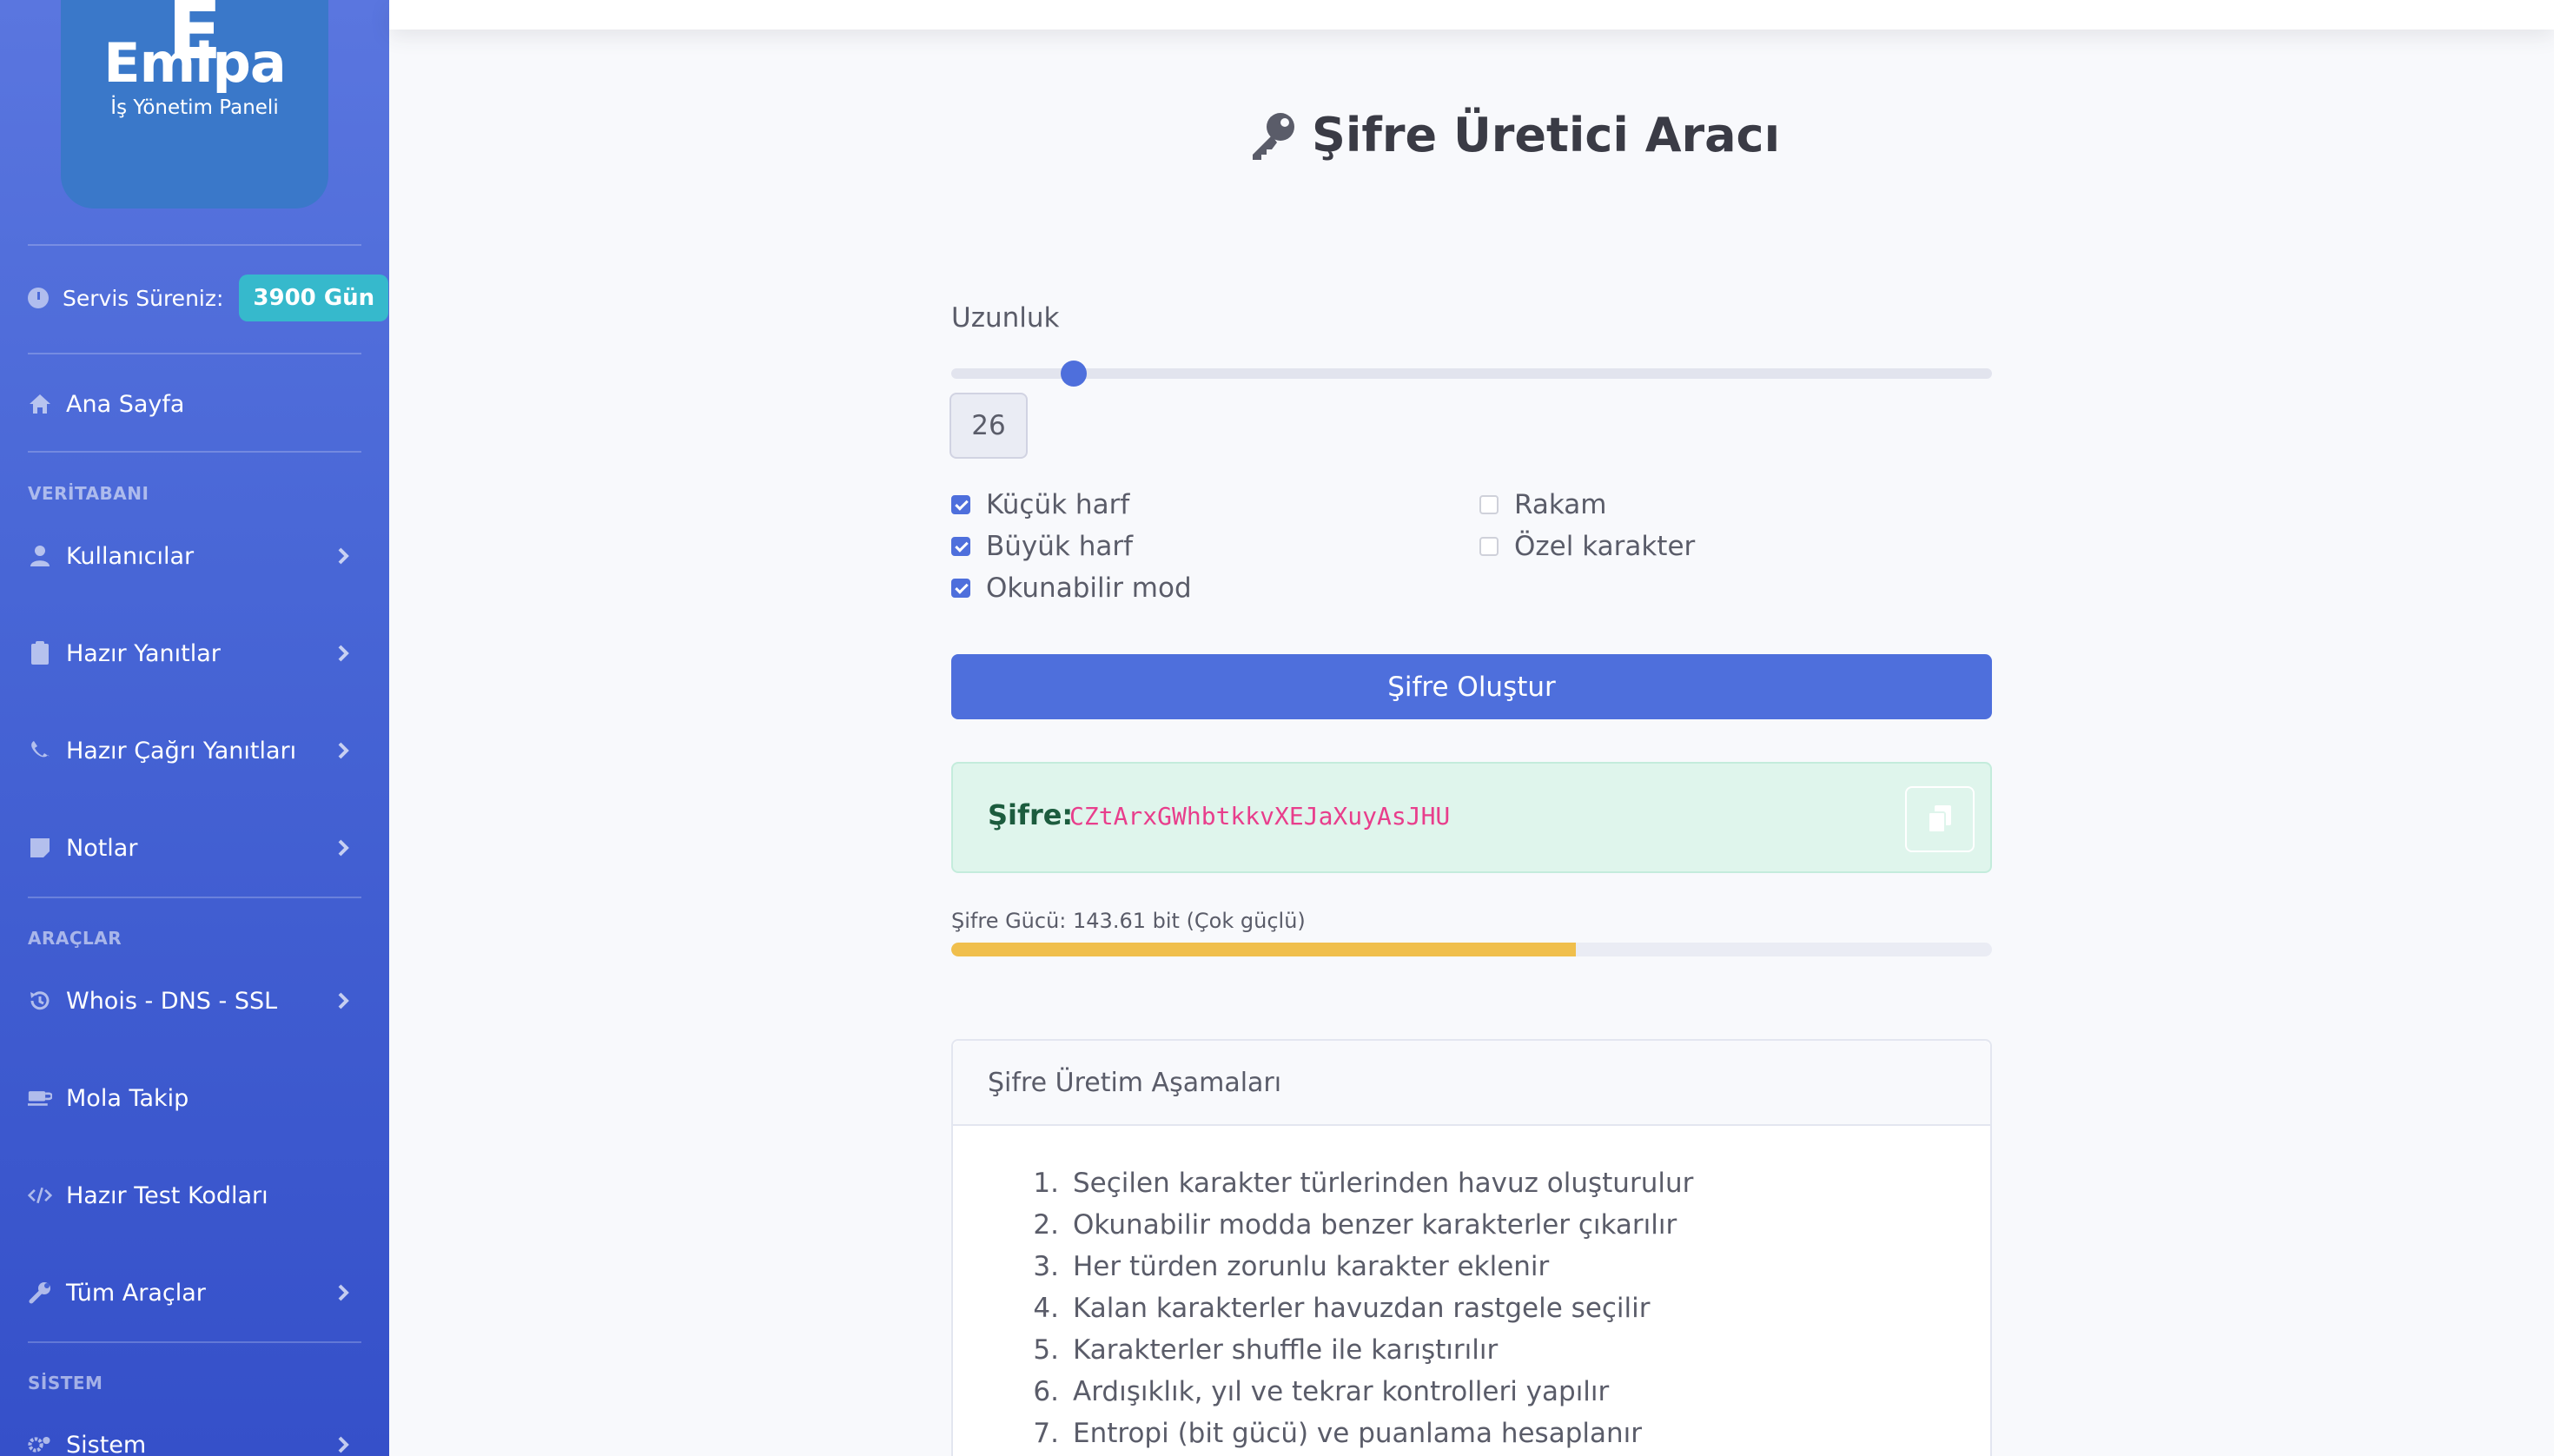 The image size is (2554, 1456). What do you see at coordinates (1046, 1266) in the screenshot?
I see `list-item-number: 3.` at bounding box center [1046, 1266].